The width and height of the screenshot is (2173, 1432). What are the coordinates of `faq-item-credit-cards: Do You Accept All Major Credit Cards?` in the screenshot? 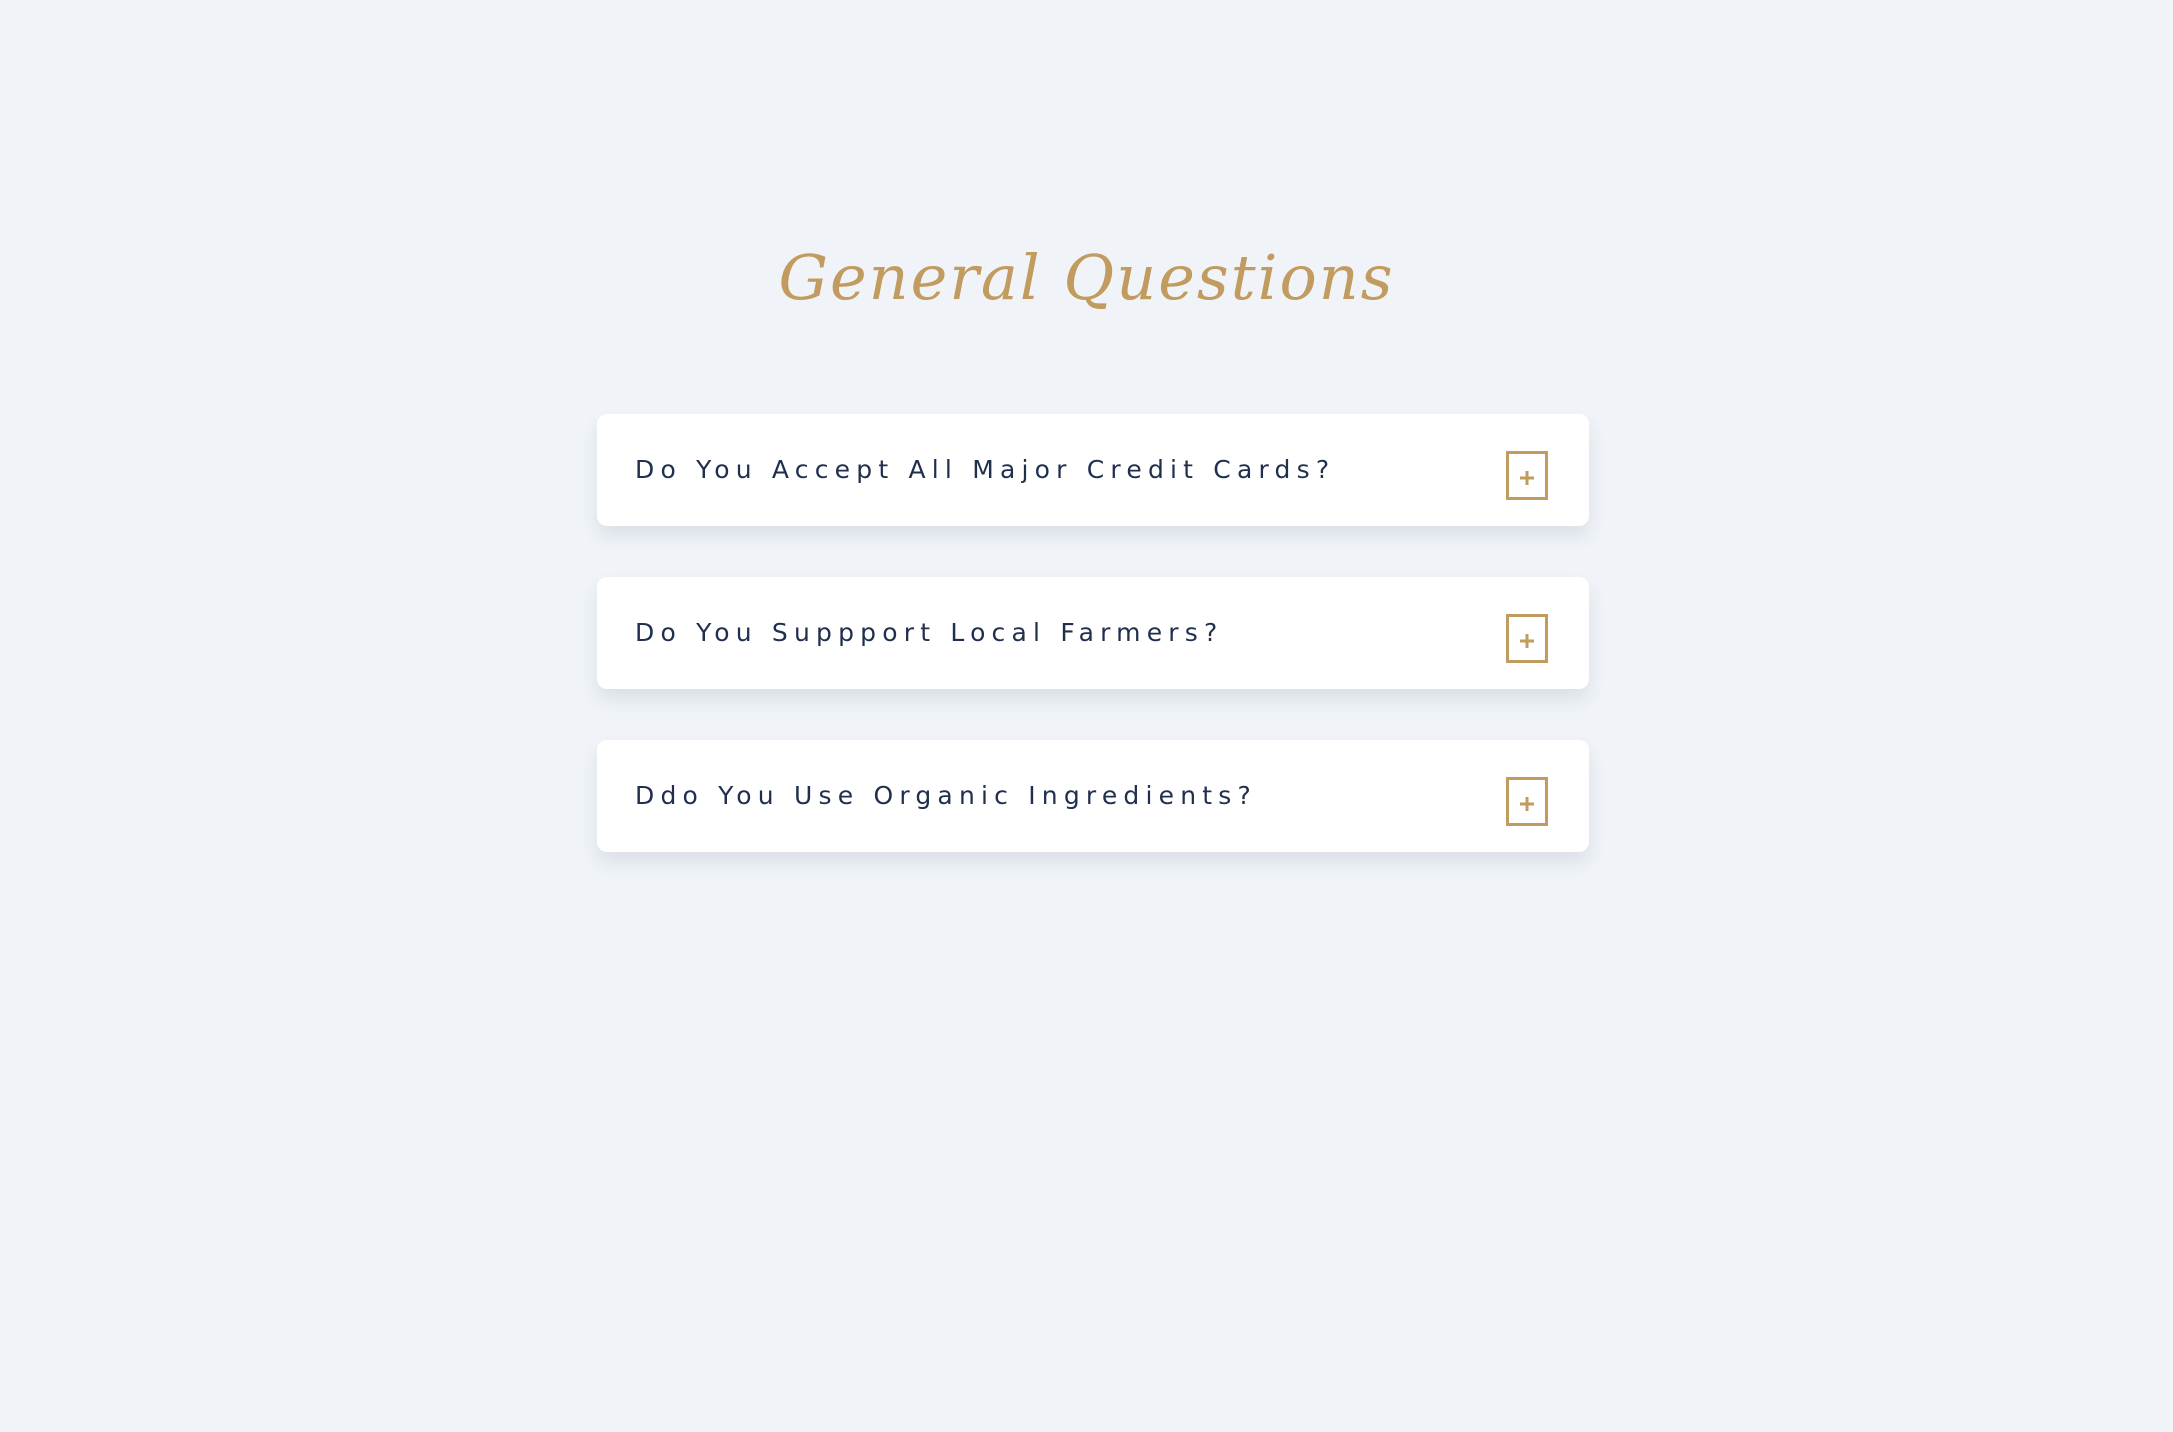 It's located at (1093, 470).